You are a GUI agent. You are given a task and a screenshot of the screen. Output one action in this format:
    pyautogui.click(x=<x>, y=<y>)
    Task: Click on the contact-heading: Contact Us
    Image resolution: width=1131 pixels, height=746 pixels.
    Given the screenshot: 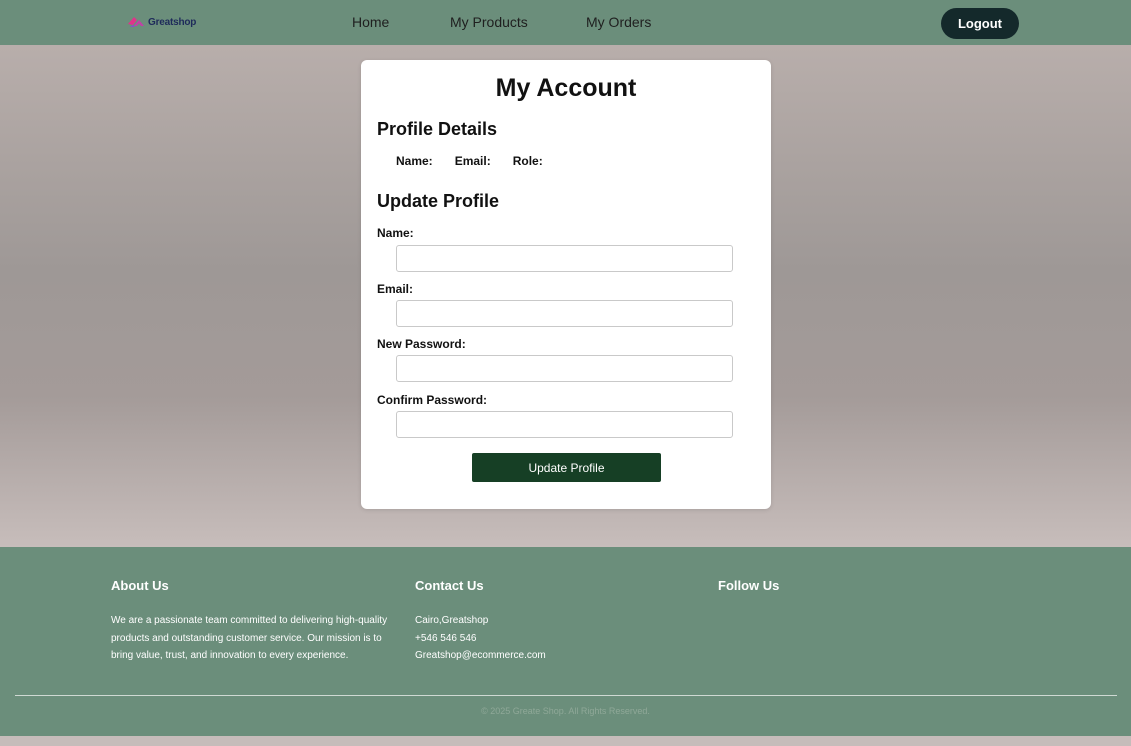 What is the action you would take?
    pyautogui.click(x=449, y=585)
    